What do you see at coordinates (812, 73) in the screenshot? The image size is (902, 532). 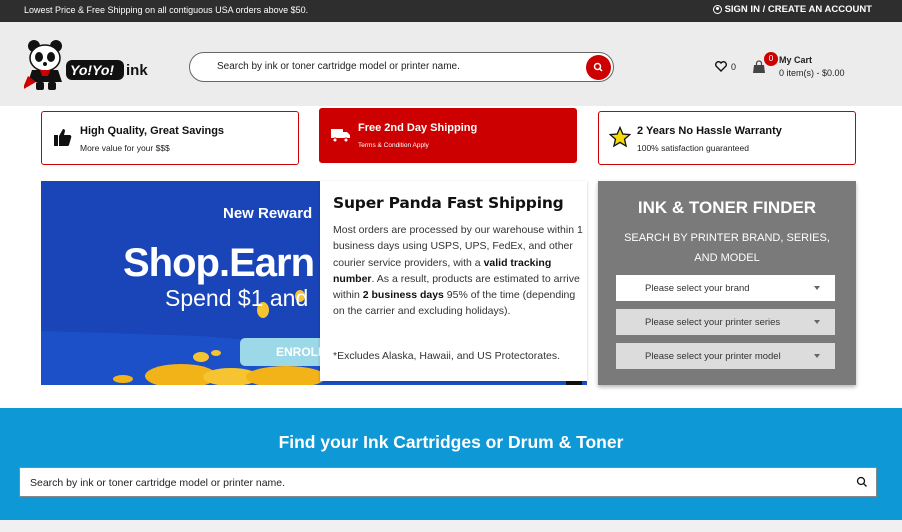 I see `cart-summary: 0 item(s) - $0.00` at bounding box center [812, 73].